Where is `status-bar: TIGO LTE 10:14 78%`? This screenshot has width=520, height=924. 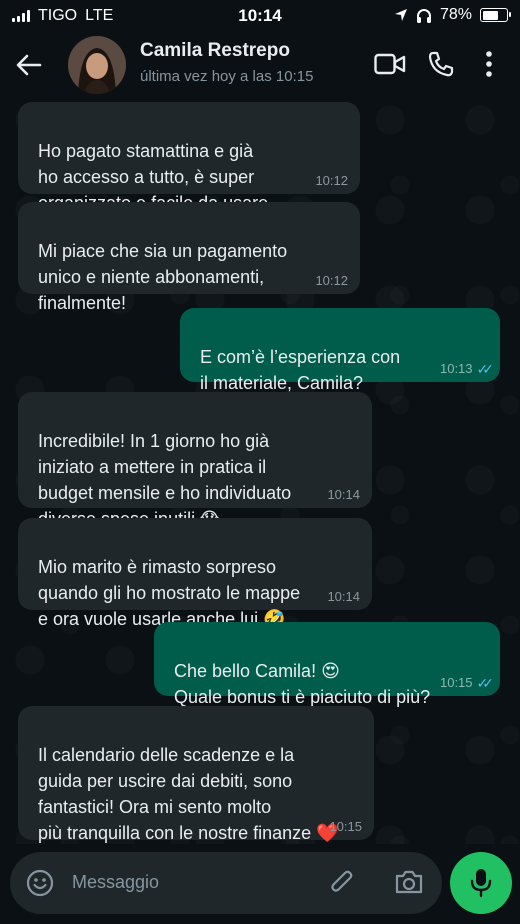
status-bar: TIGO LTE 10:14 78% is located at coordinates (260, 16).